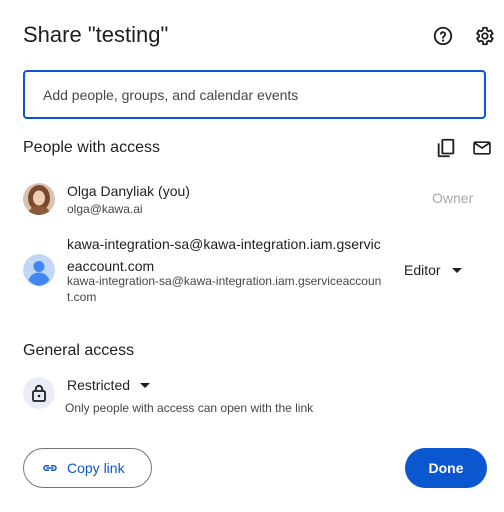 The image size is (504, 512). I want to click on person-email: olga@kawa.ai, so click(105, 209).